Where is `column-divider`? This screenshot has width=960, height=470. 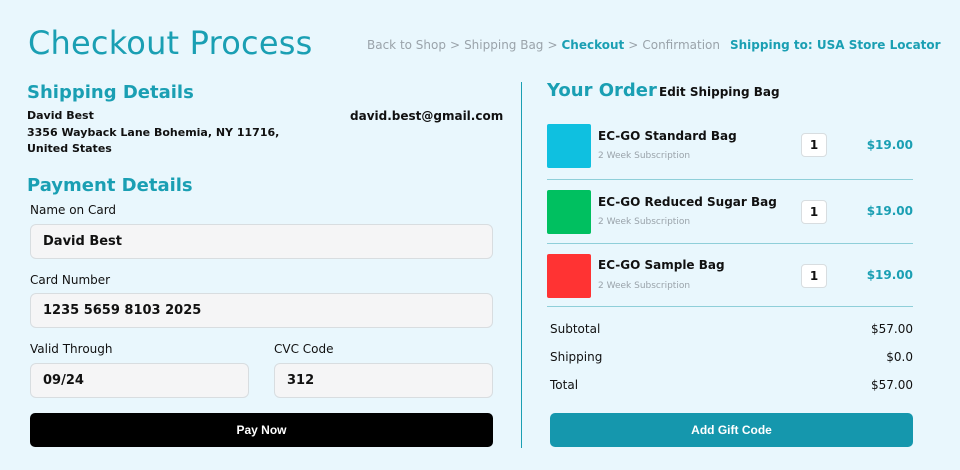
column-divider is located at coordinates (521, 265).